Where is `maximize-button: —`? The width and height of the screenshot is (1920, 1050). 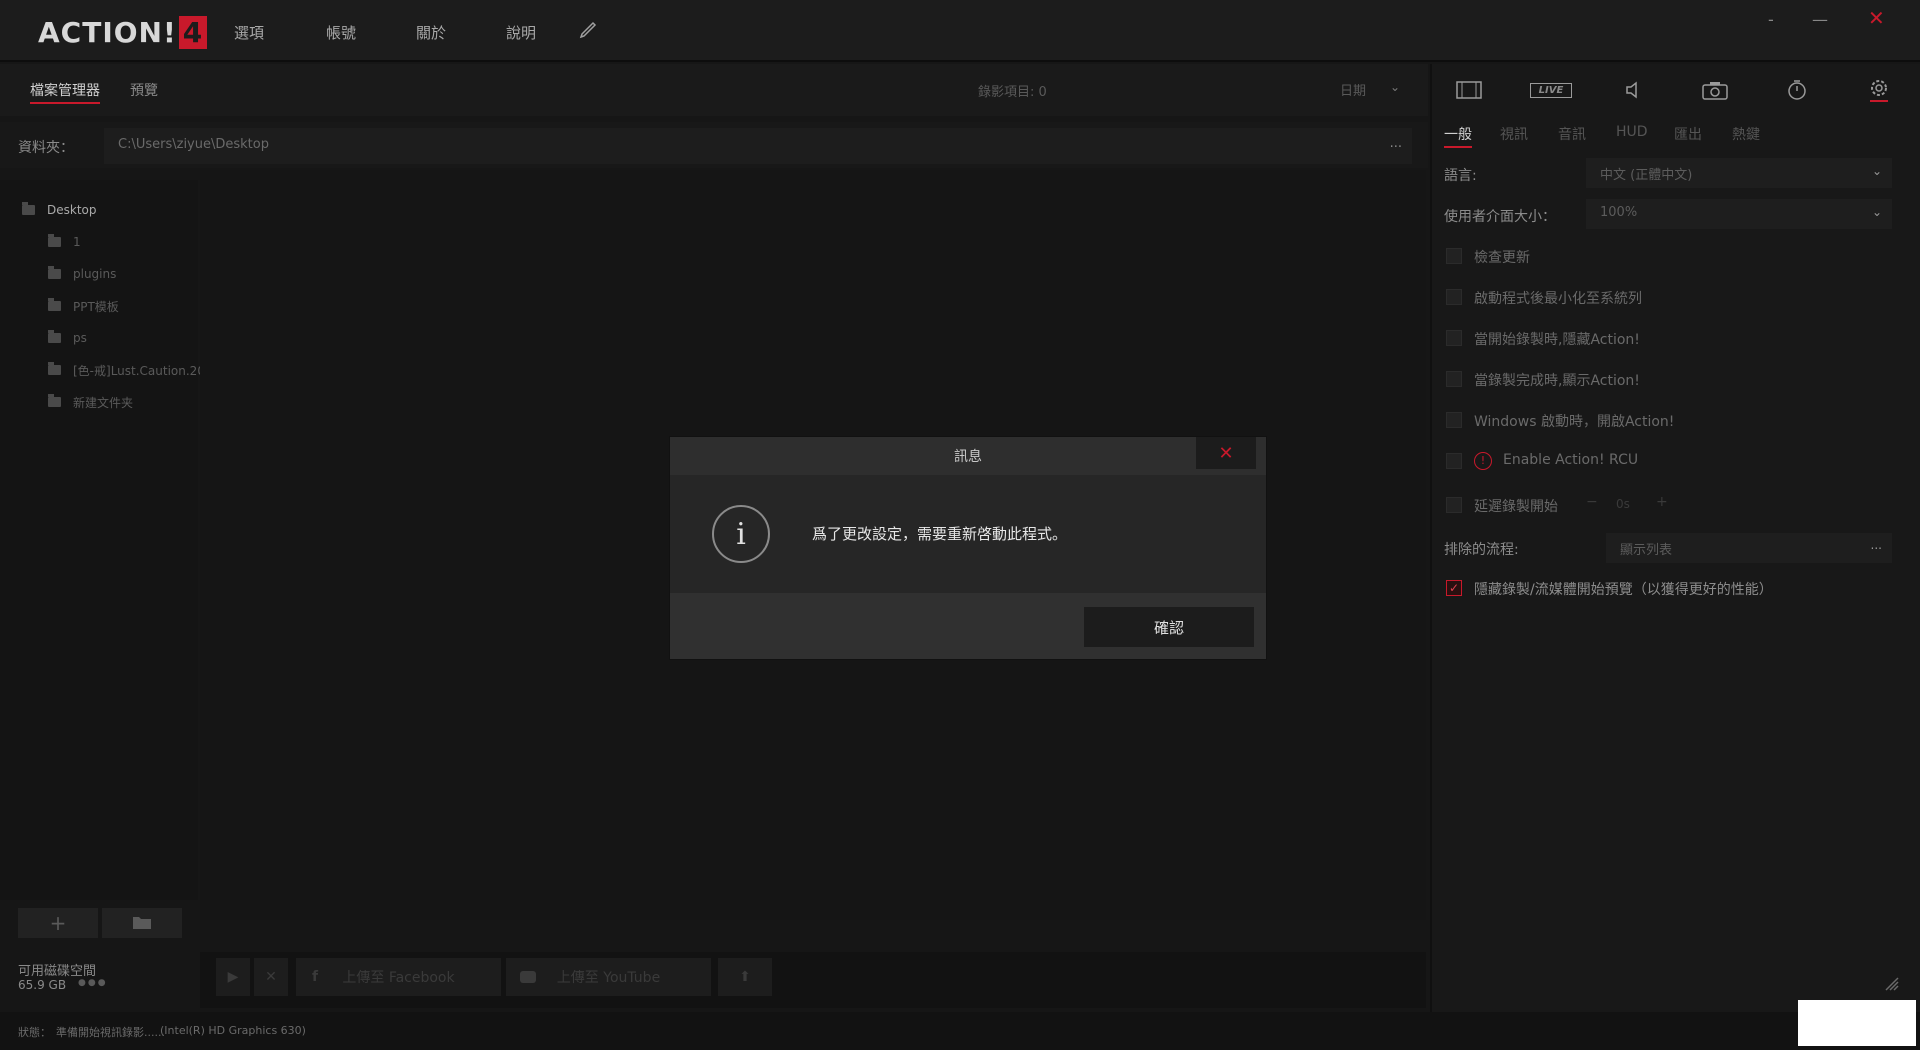
maximize-button: — is located at coordinates (1820, 19).